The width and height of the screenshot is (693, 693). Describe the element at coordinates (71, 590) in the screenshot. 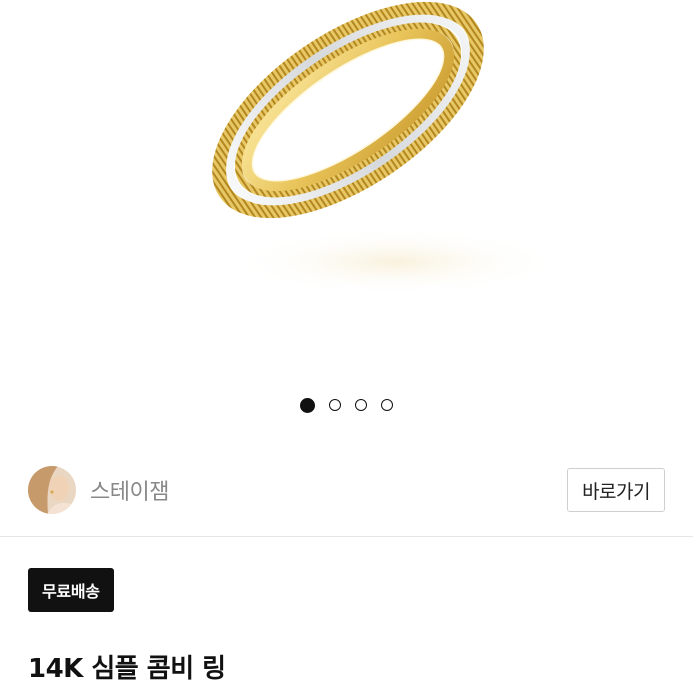

I see `free-shipping-badge: 무료배송` at that location.